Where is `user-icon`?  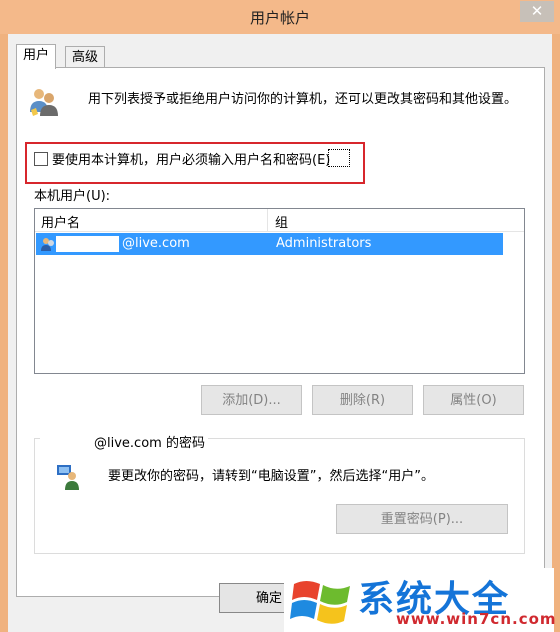
user-icon is located at coordinates (47, 244).